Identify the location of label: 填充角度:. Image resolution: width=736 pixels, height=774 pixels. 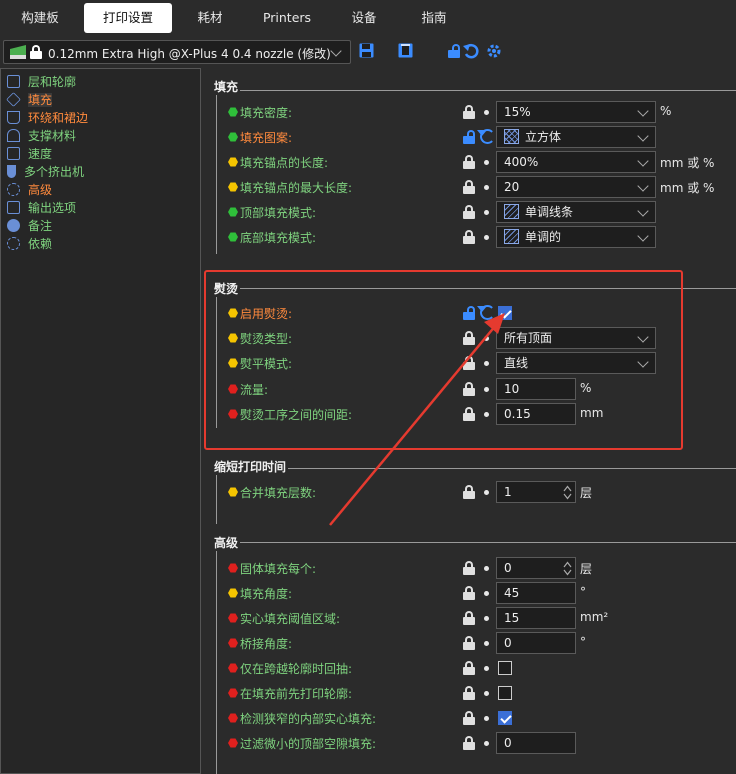
(266, 594).